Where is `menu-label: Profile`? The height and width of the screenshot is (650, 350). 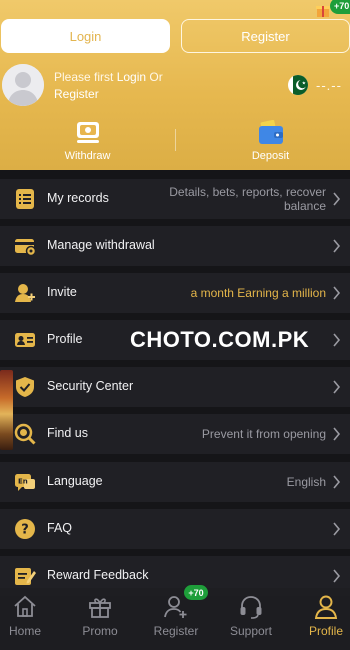 menu-label: Profile is located at coordinates (65, 339).